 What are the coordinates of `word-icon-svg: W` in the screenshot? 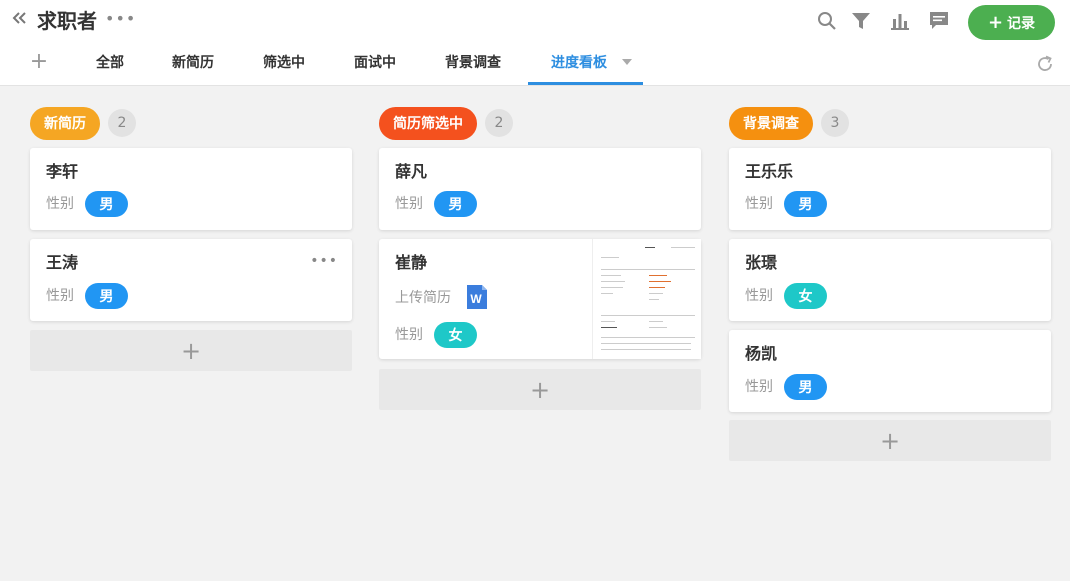 It's located at (477, 297).